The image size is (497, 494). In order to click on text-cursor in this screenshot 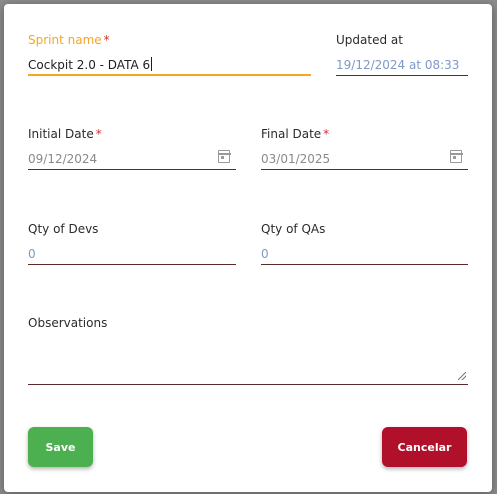, I will do `click(152, 64)`.